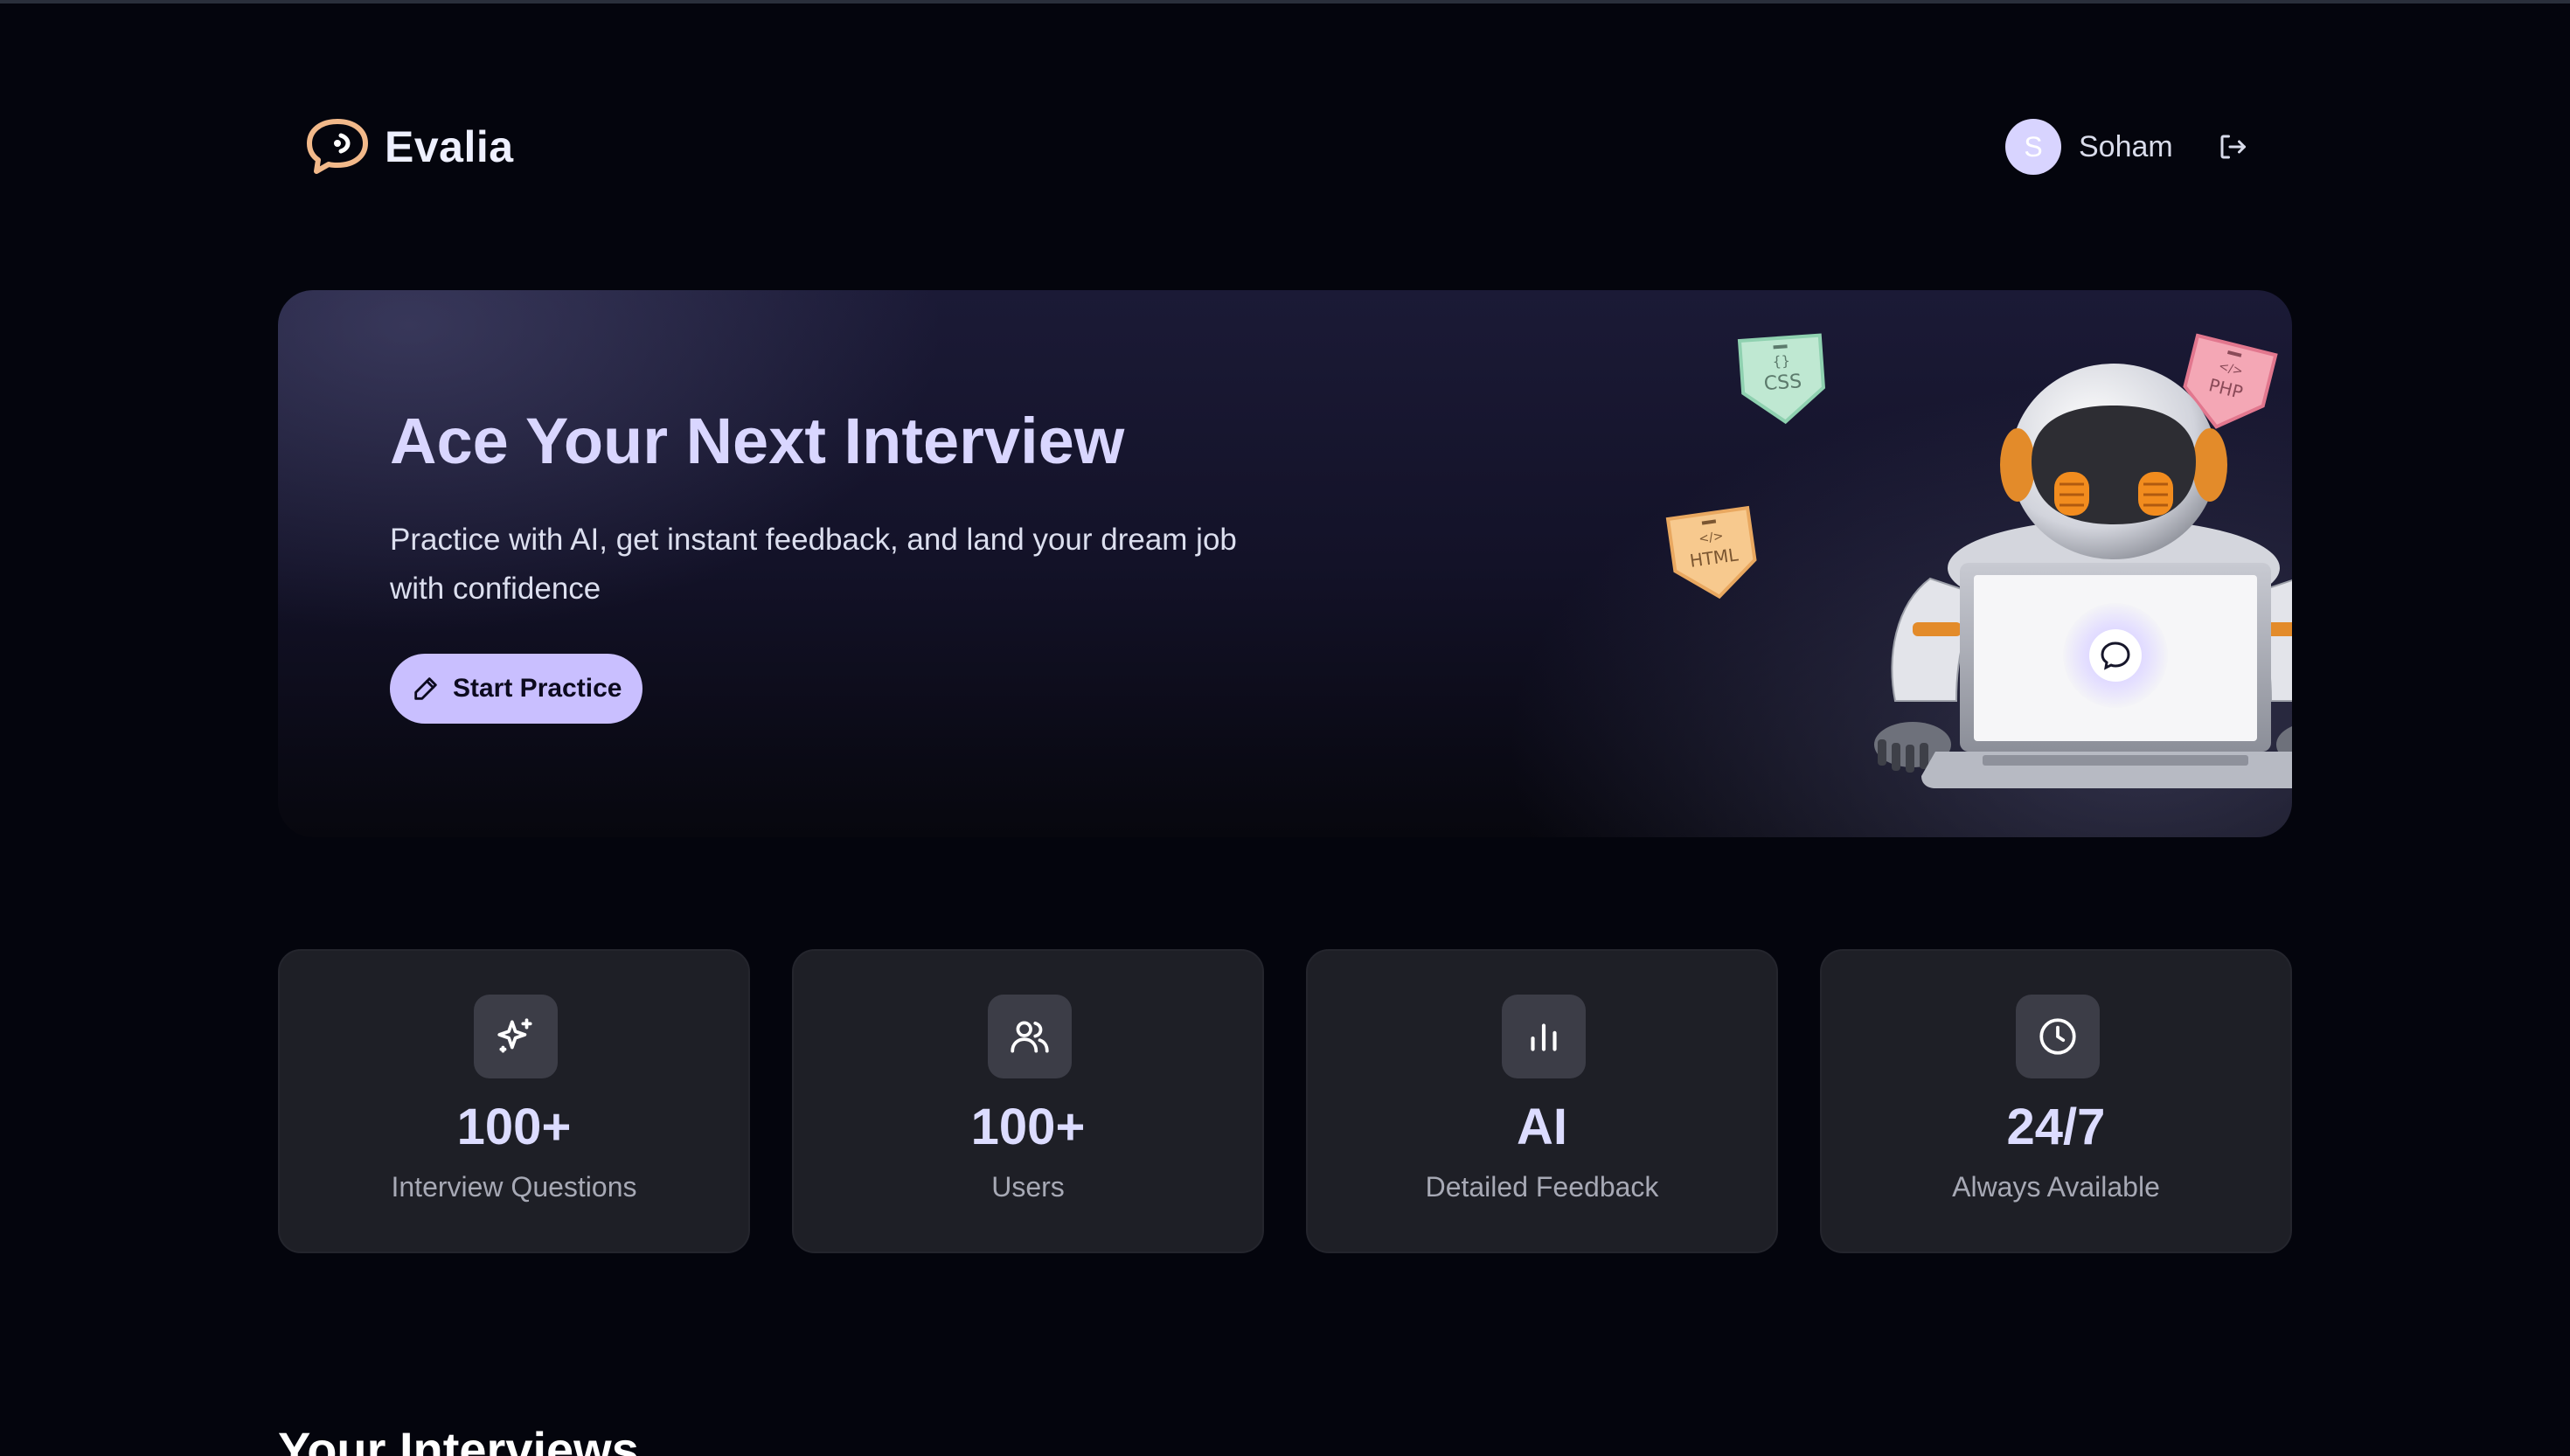 This screenshot has width=2570, height=1456. Describe the element at coordinates (537, 688) in the screenshot. I see `start-practice-label: Start Practice` at that location.